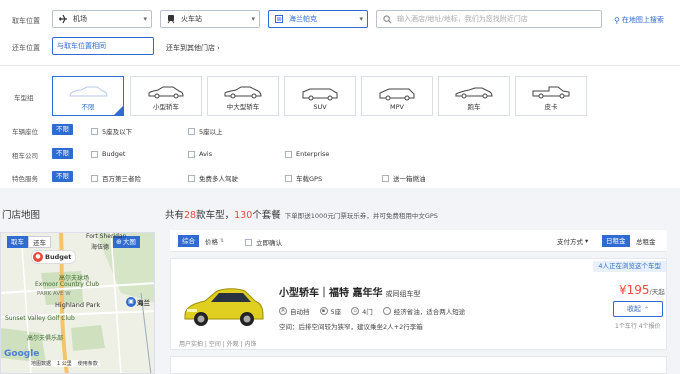  I want to click on car-photo, so click(223, 306).